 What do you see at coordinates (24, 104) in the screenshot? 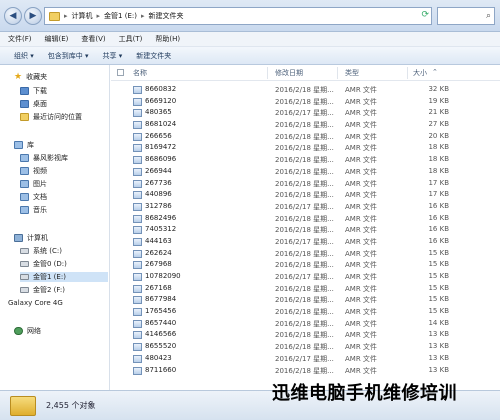
I see `desktop-icon` at bounding box center [24, 104].